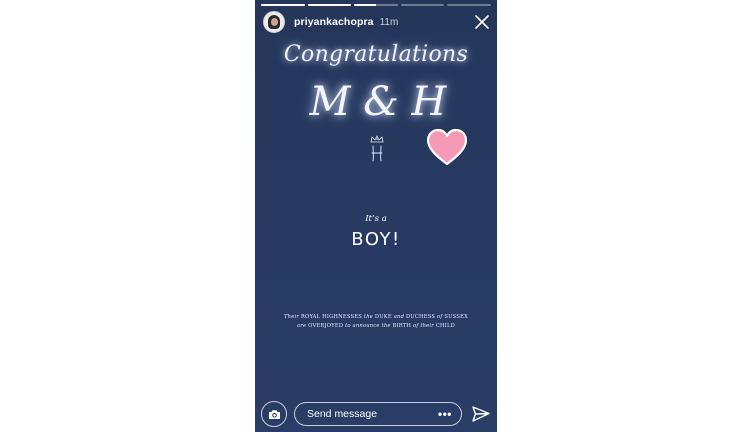  What do you see at coordinates (399, 317) in the screenshot?
I see `announce-word: and` at bounding box center [399, 317].